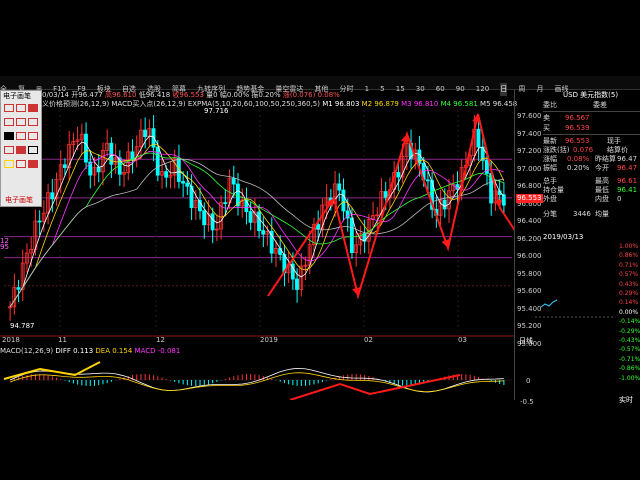 This screenshot has width=640, height=480. I want to click on inner-label: 内盘, so click(602, 199).